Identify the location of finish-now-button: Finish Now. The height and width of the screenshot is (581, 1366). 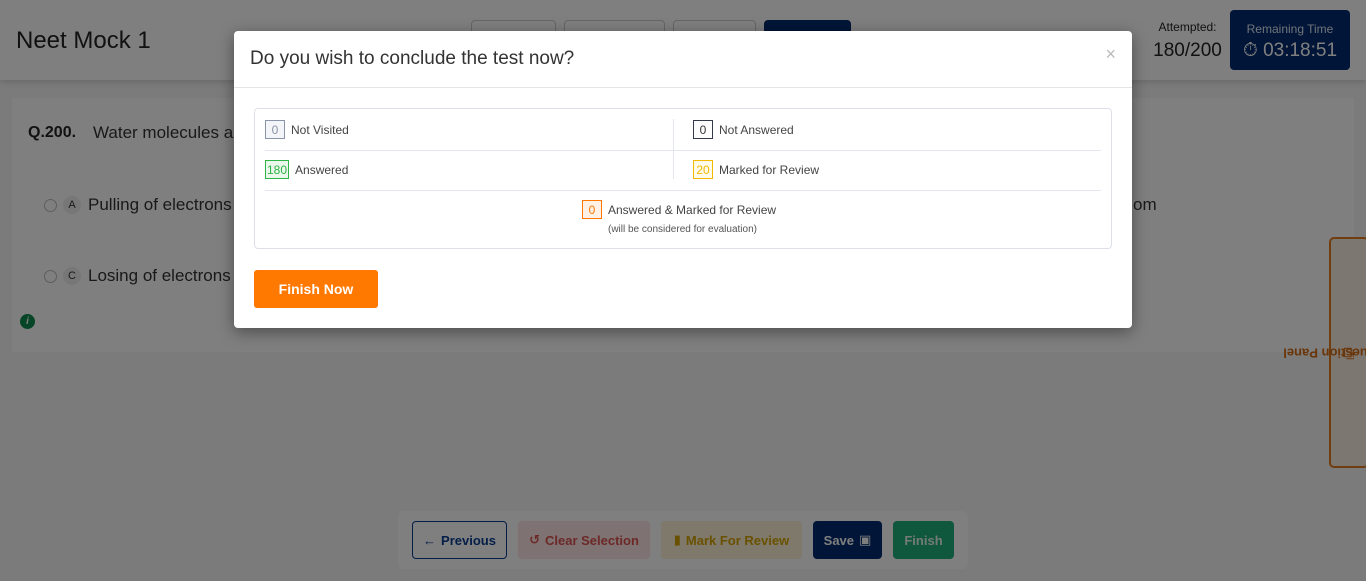
(316, 289).